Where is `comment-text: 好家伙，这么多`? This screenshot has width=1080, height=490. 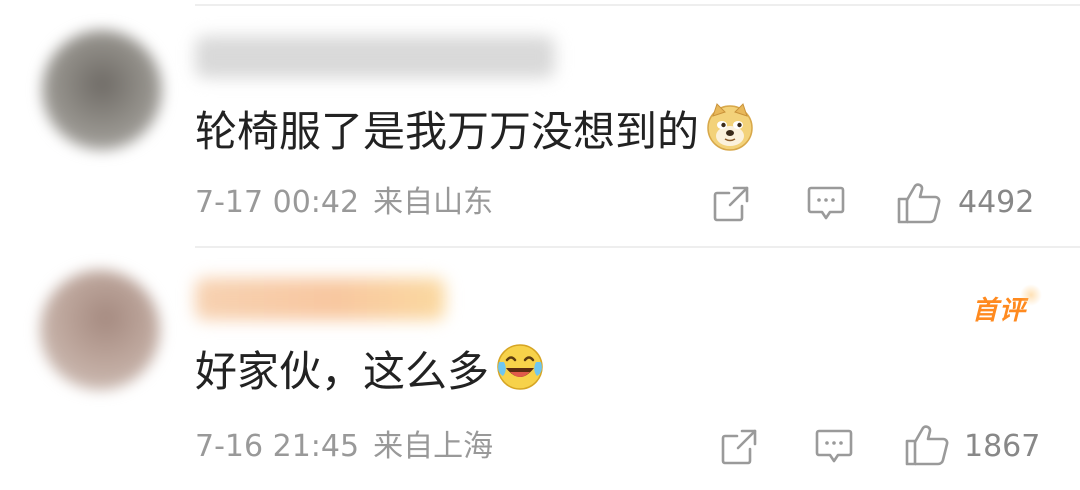
comment-text: 好家伙，这么多 is located at coordinates (370, 371).